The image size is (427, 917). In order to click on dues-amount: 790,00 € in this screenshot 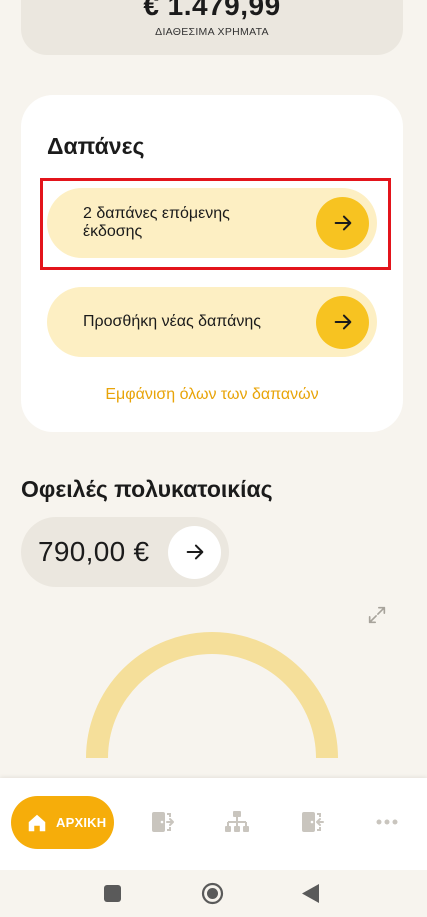, I will do `click(94, 551)`.